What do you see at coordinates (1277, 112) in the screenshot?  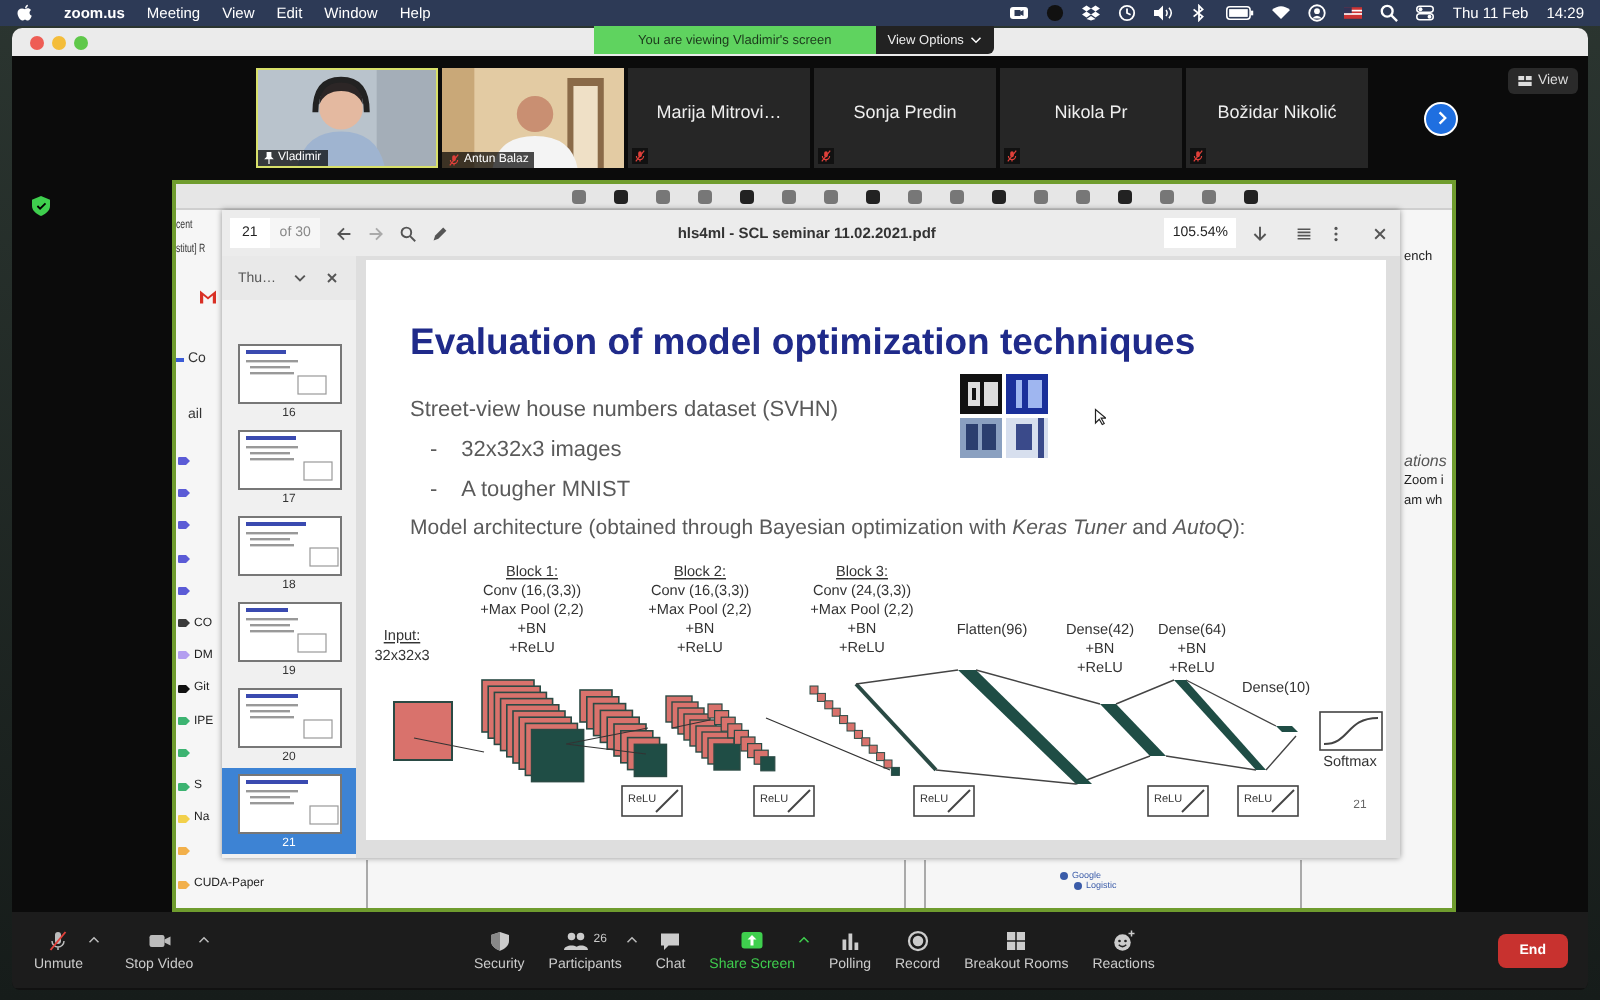 I see `participant-name: Božidar Nikolić` at bounding box center [1277, 112].